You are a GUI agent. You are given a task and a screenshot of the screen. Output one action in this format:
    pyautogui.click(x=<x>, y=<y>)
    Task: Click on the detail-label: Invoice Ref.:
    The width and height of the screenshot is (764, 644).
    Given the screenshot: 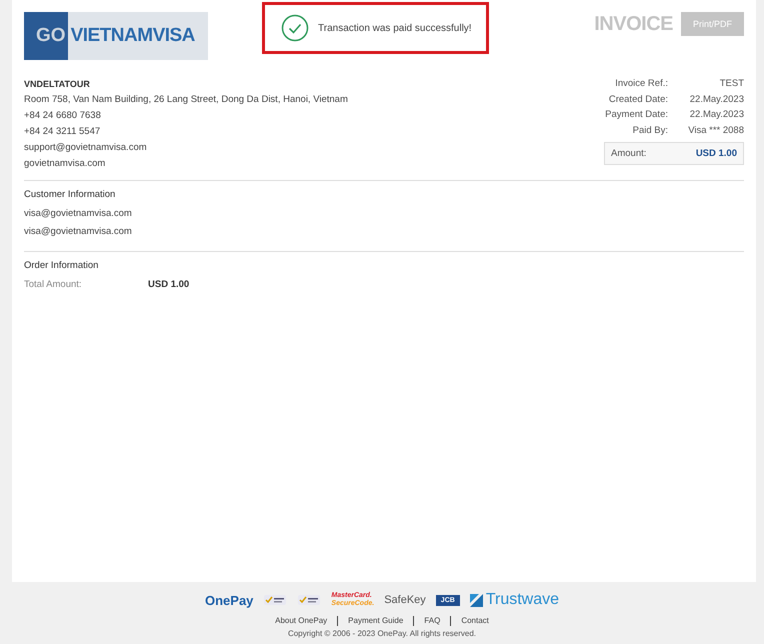 What is the action you would take?
    pyautogui.click(x=641, y=84)
    